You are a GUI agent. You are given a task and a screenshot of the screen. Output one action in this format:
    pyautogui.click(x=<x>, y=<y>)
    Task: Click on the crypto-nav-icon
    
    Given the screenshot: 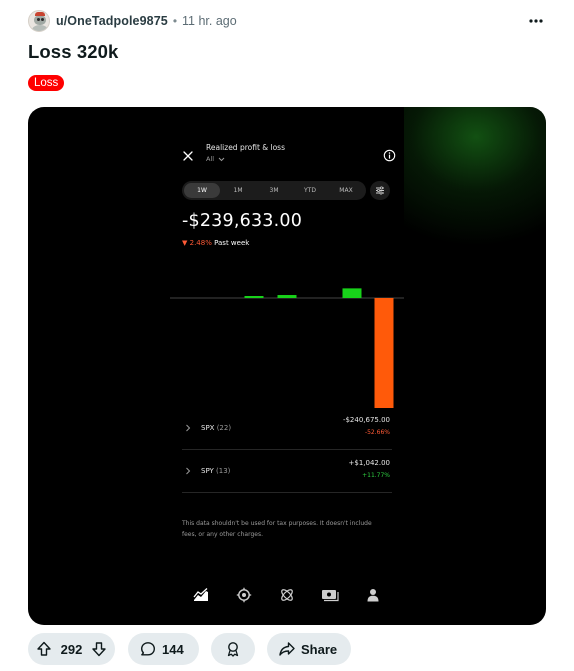 What is the action you would take?
    pyautogui.click(x=244, y=595)
    